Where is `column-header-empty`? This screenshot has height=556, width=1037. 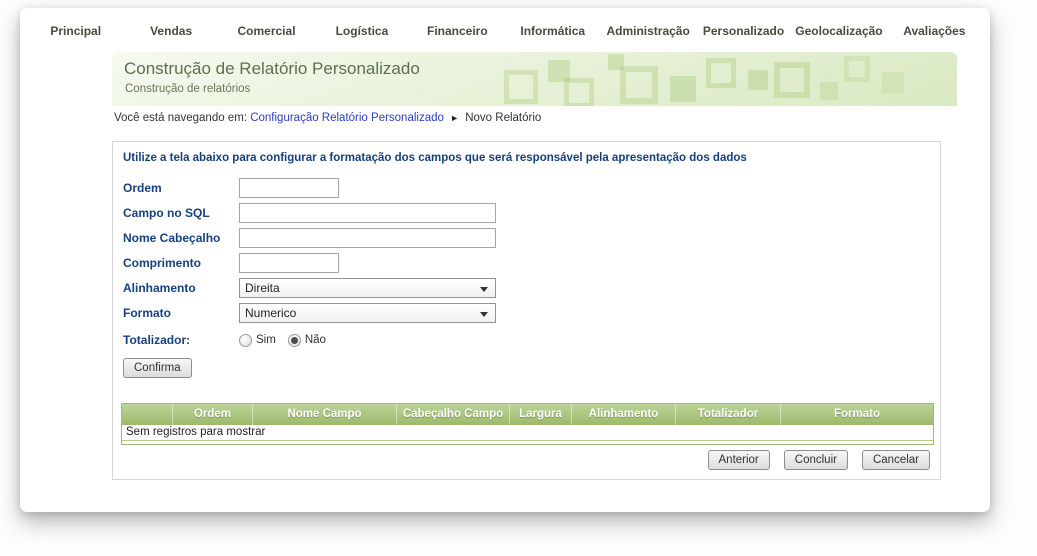
column-header-empty is located at coordinates (147, 414).